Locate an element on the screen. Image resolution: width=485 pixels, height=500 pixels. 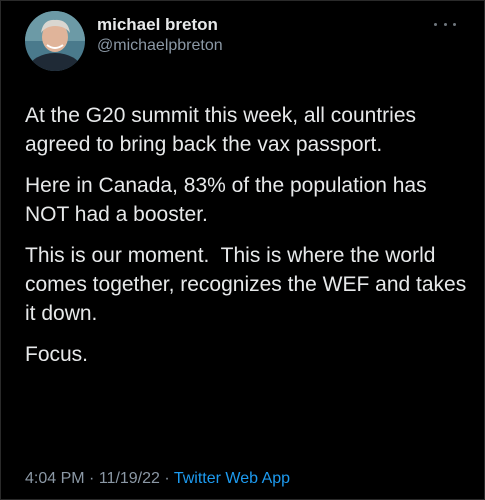
tweet-paragraph: Focus. is located at coordinates (57, 354).